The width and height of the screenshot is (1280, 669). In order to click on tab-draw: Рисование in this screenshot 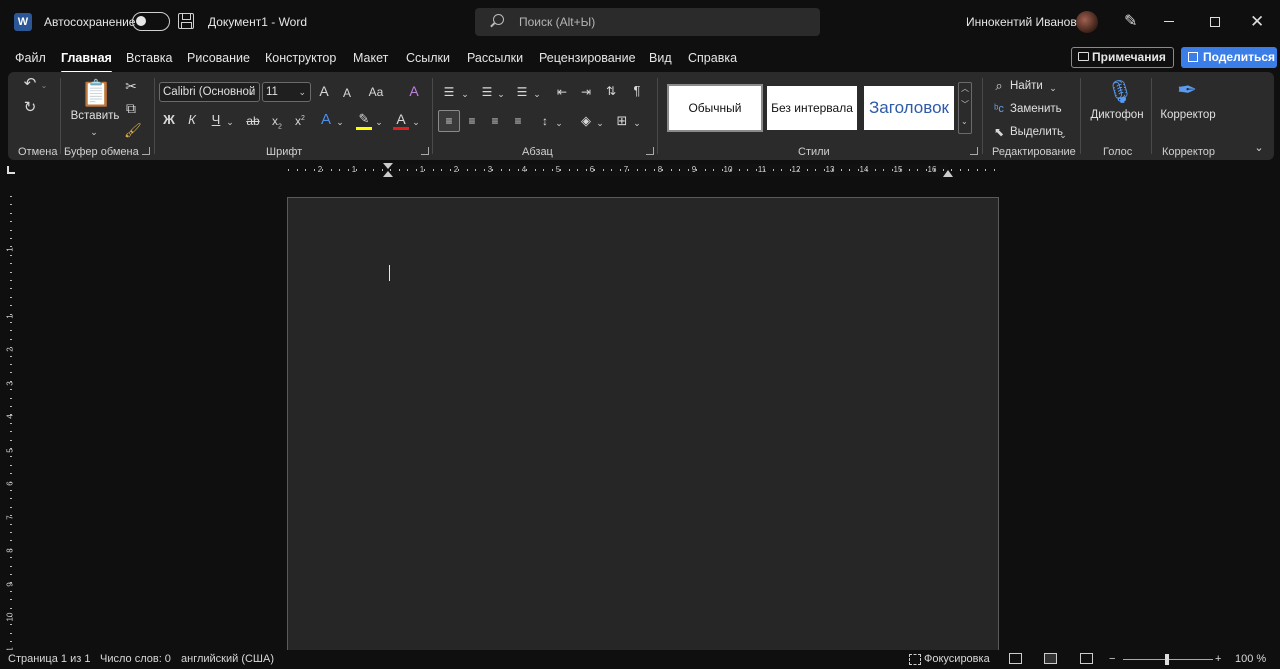, I will do `click(218, 58)`.